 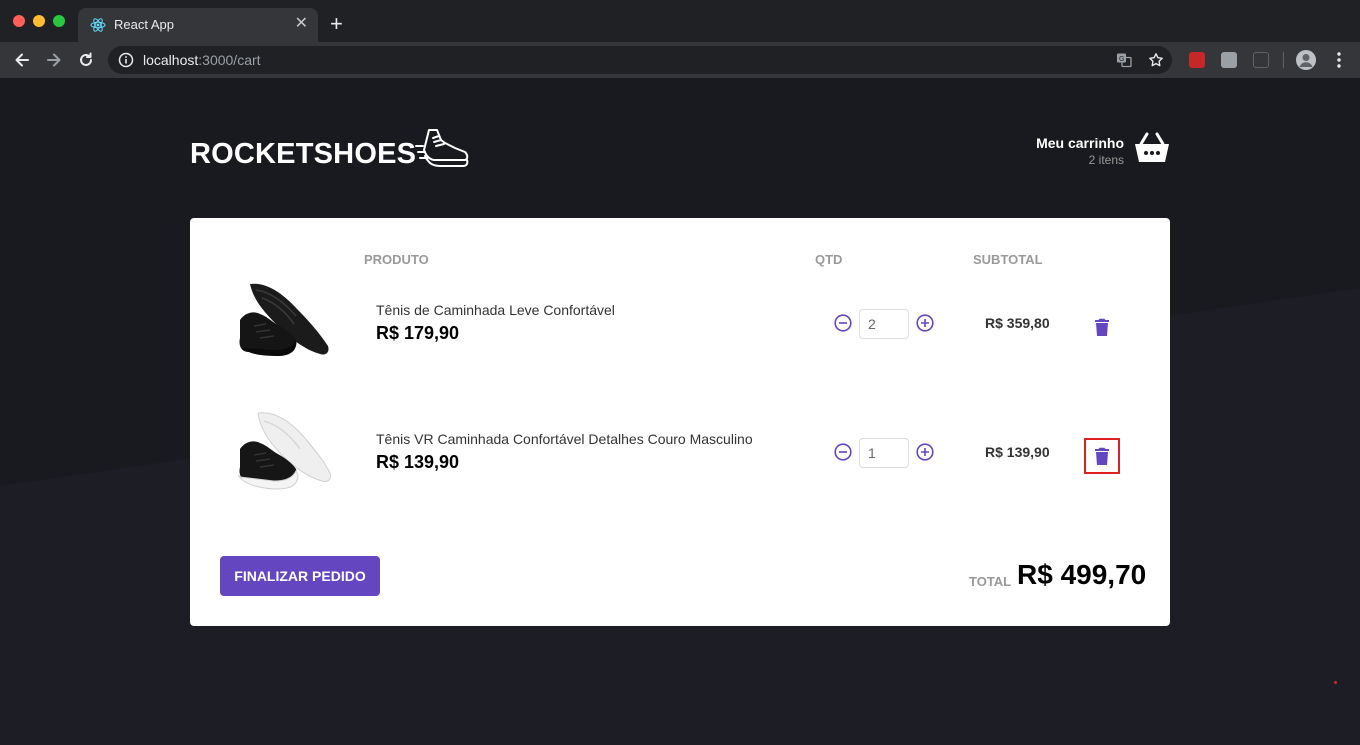 What do you see at coordinates (39, 21) in the screenshot?
I see `minimize-window-button` at bounding box center [39, 21].